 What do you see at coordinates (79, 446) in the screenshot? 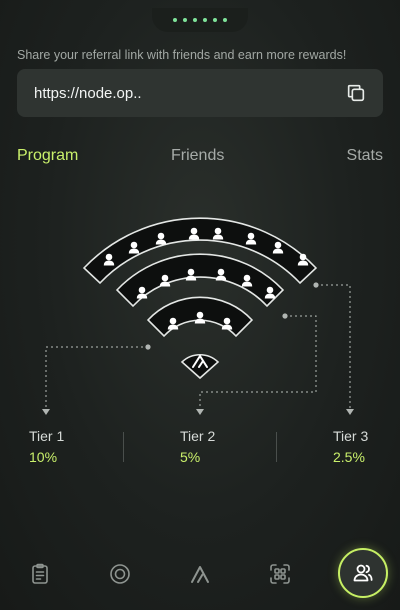
I see `tier-1: Tier 1 10%` at bounding box center [79, 446].